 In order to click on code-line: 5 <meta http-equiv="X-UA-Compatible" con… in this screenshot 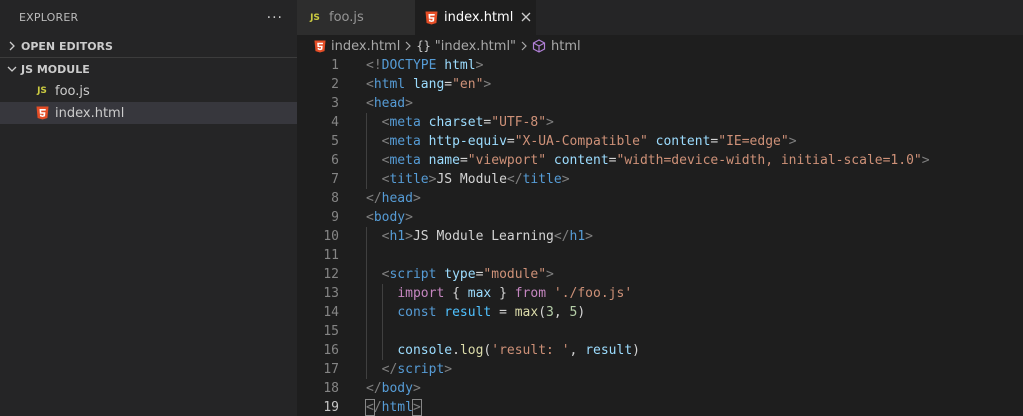, I will do `click(660, 141)`.